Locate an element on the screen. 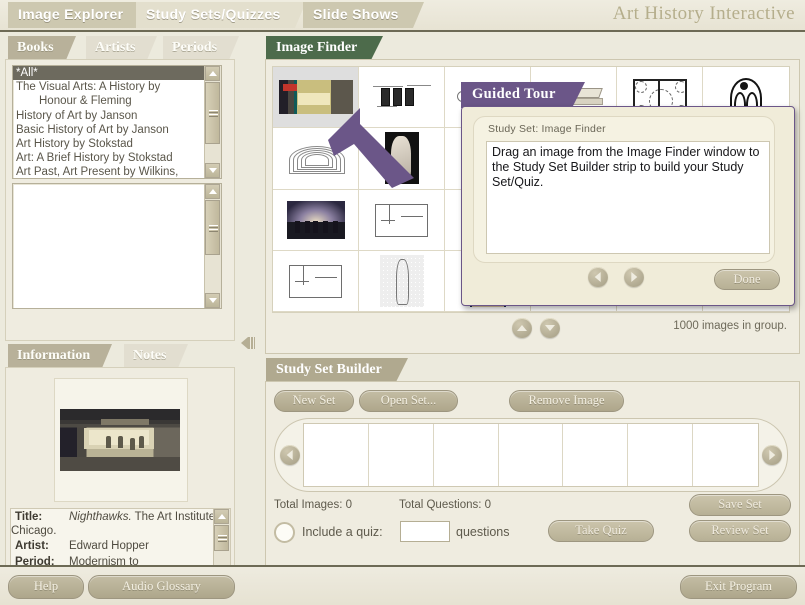 The width and height of the screenshot is (805, 605). total-questions-label: Total Questions: 0 is located at coordinates (445, 505).